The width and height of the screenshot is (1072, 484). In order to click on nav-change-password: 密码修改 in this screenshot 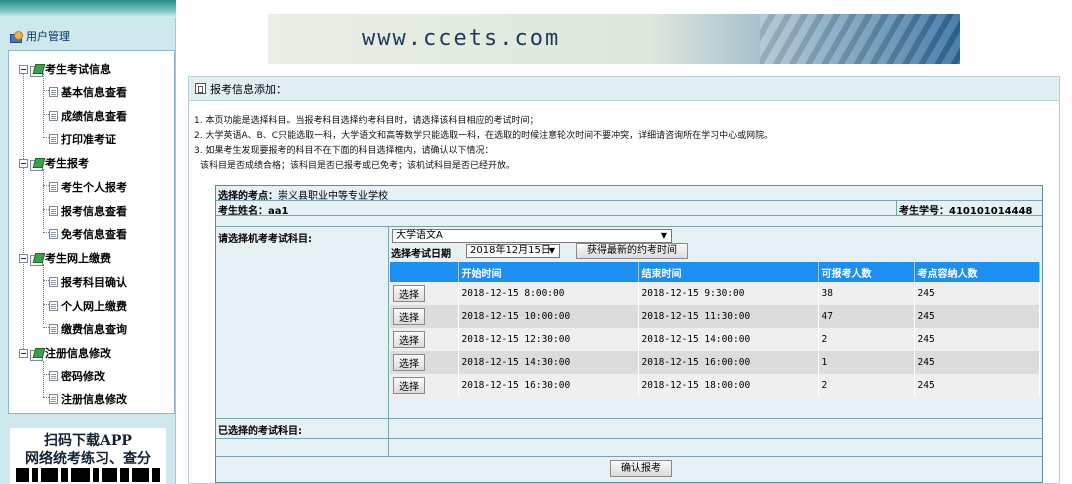, I will do `click(77, 376)`.